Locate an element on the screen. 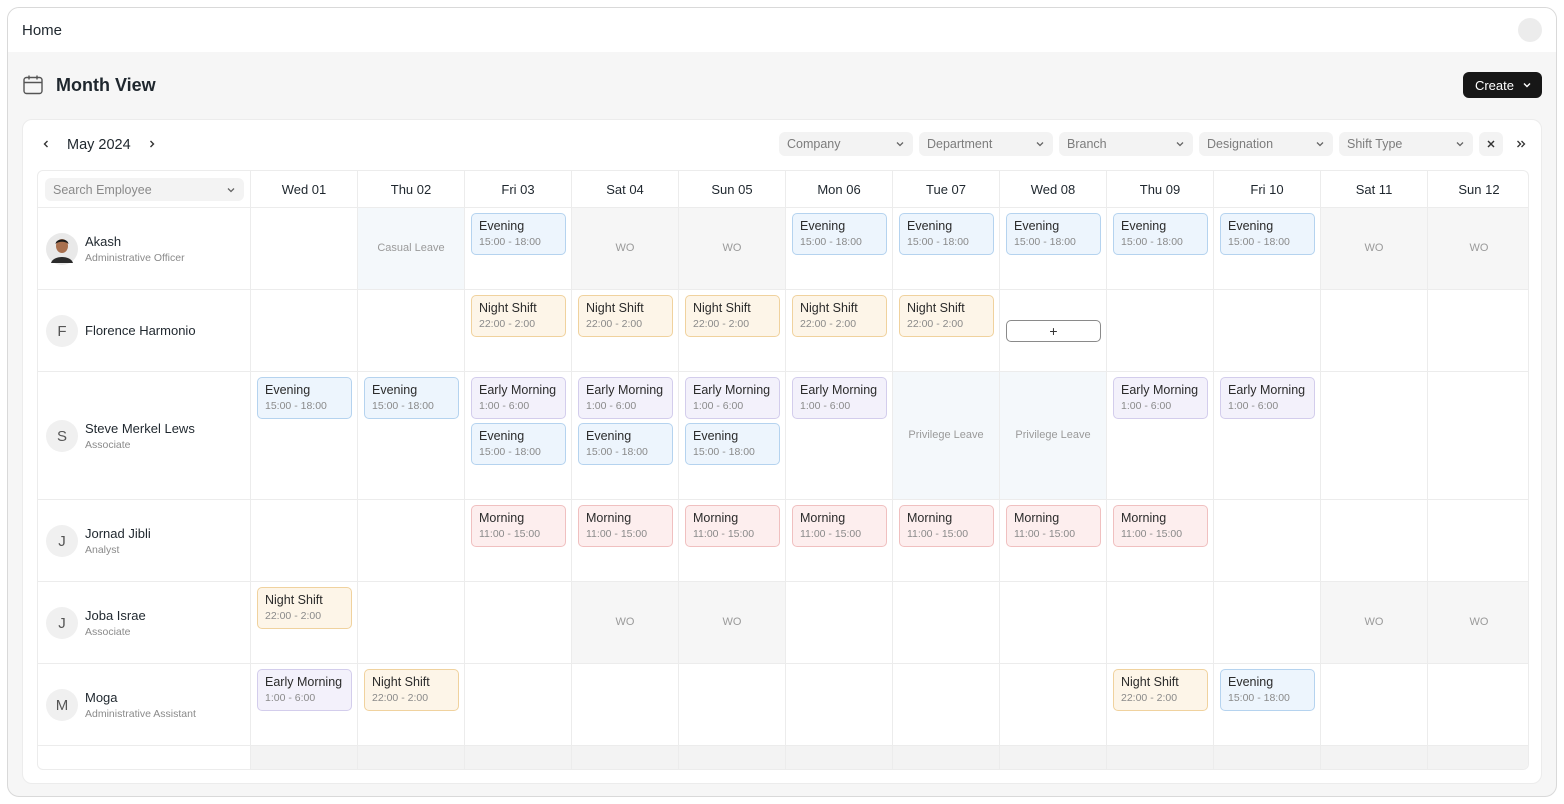  add-shift-button: + is located at coordinates (1053, 331).